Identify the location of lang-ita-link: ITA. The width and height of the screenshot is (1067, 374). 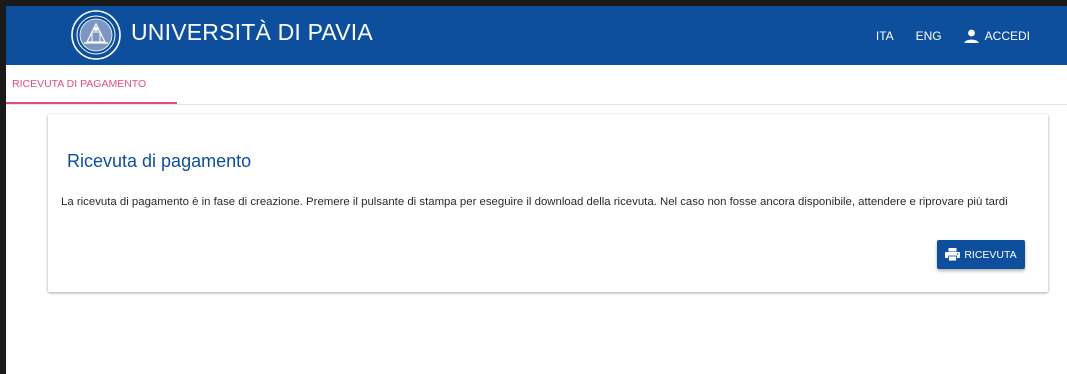
(885, 36).